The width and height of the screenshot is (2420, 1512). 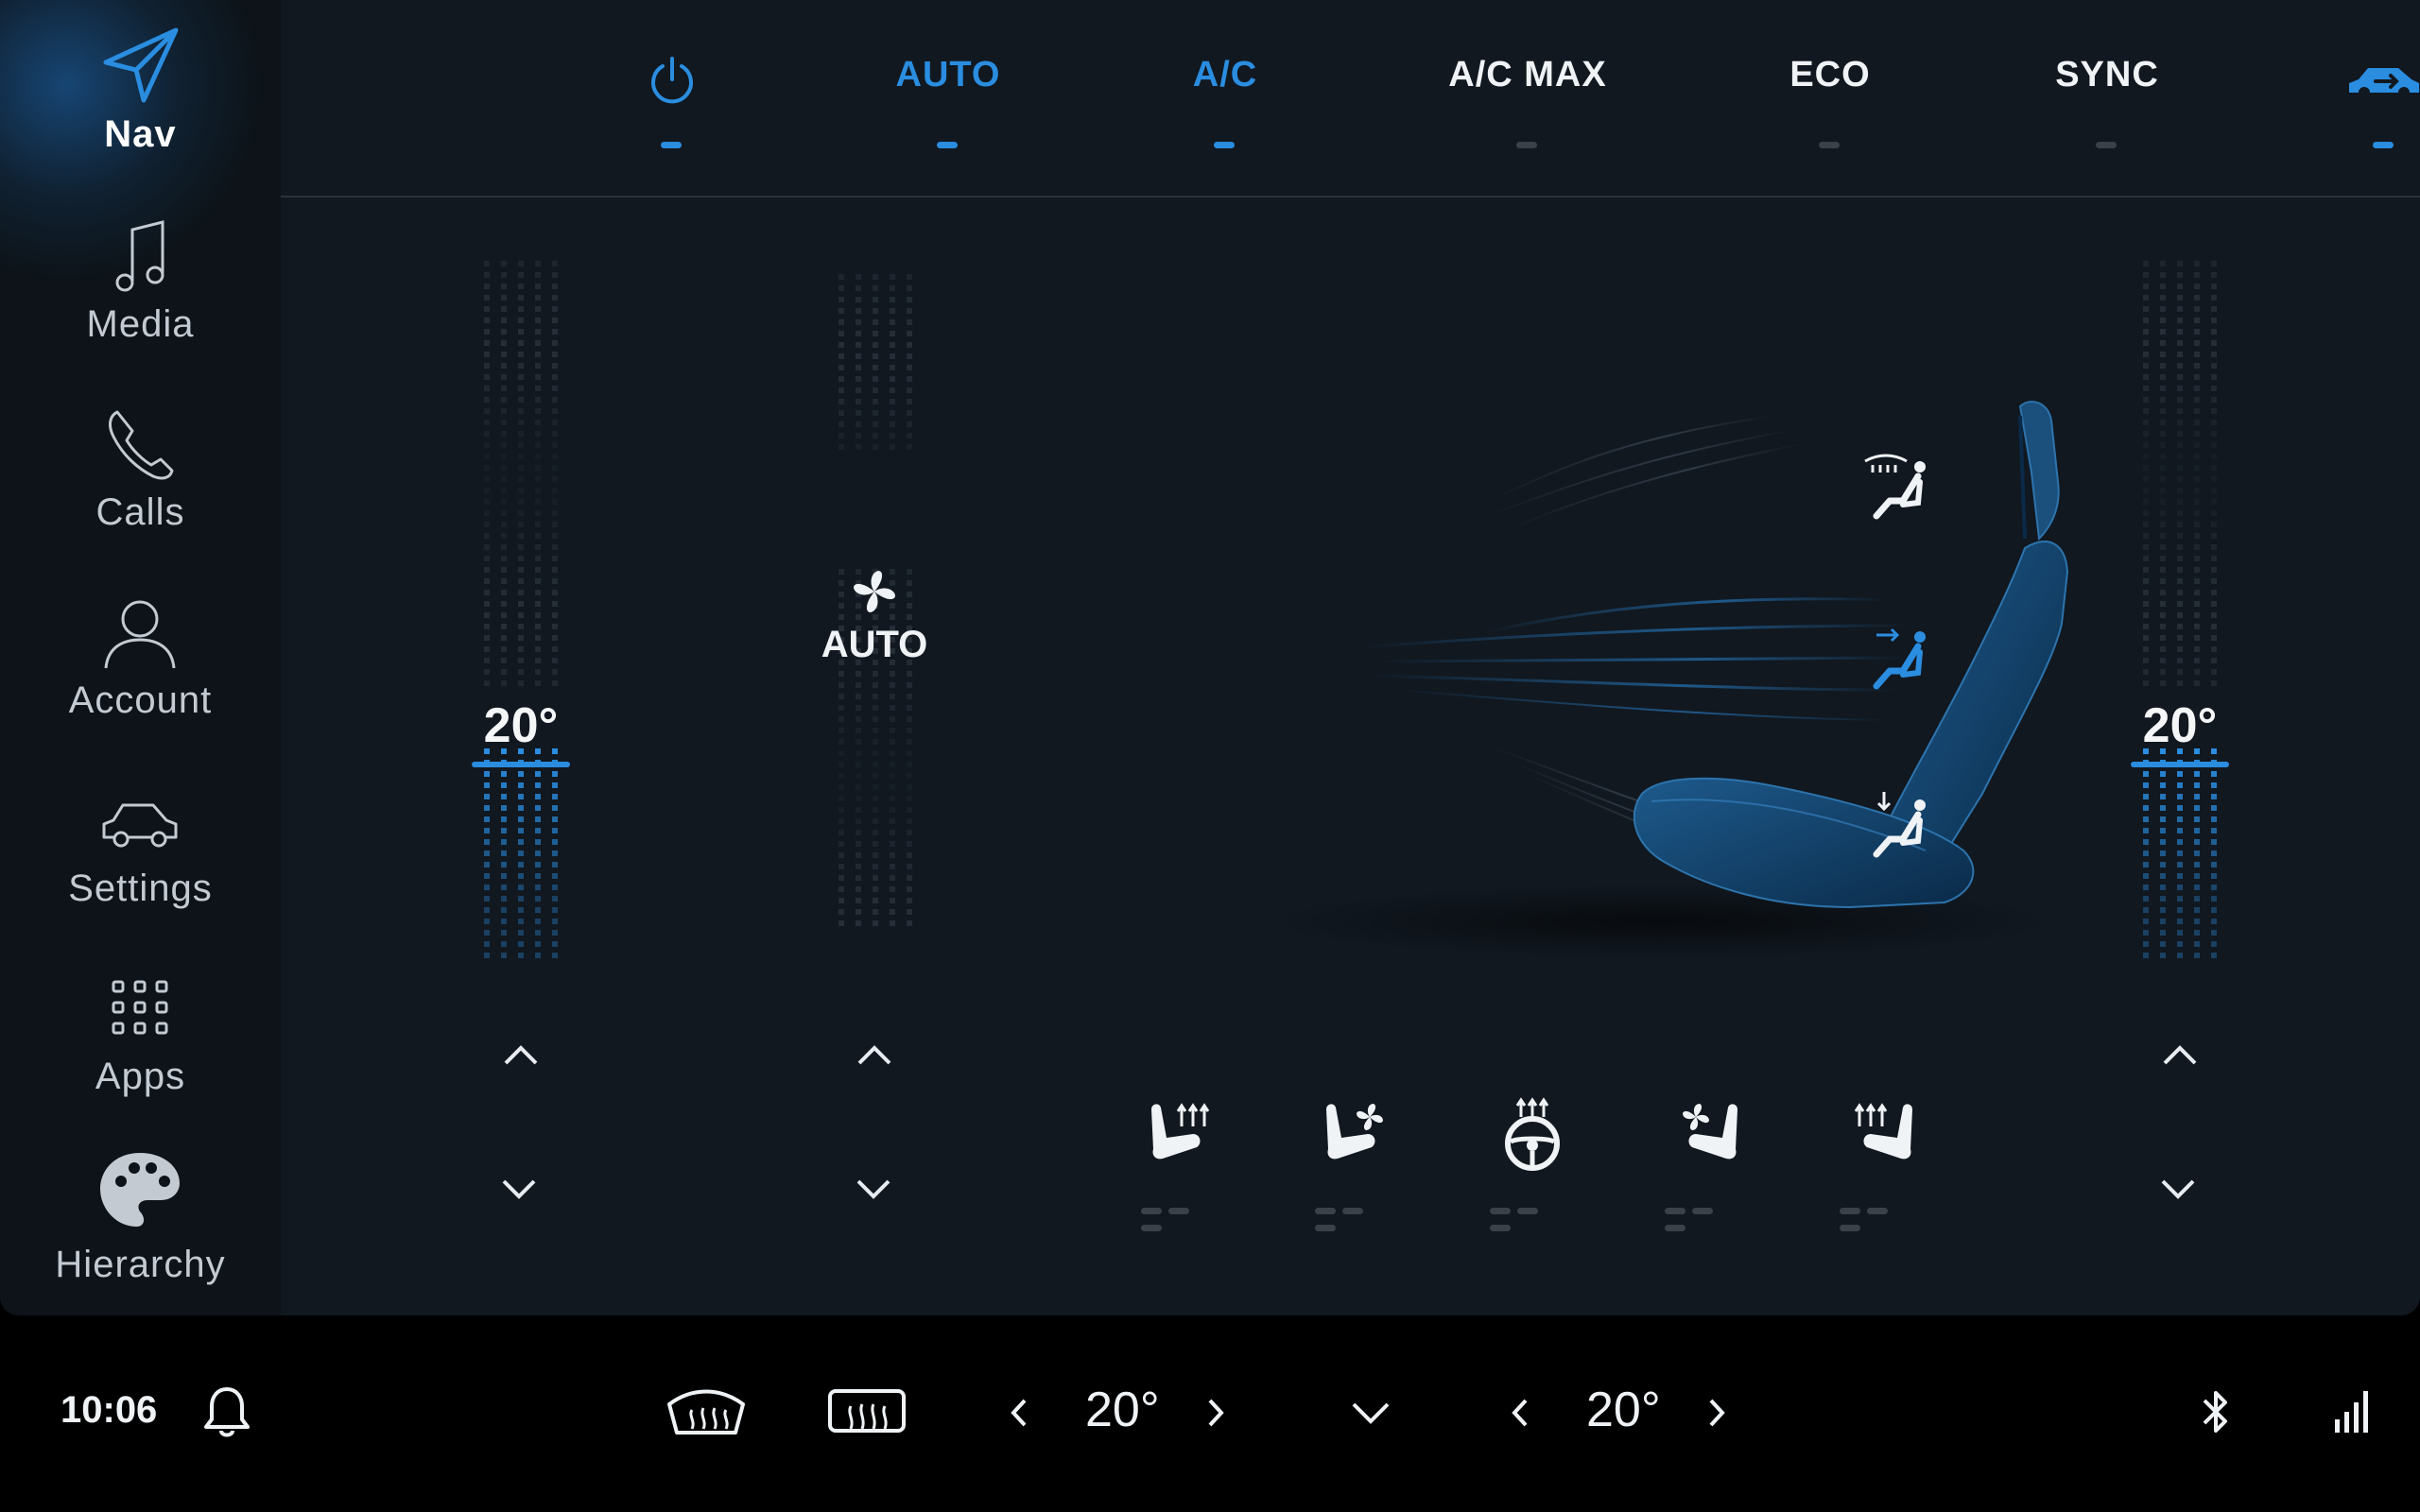 What do you see at coordinates (947, 145) in the screenshot?
I see `auto-indicator` at bounding box center [947, 145].